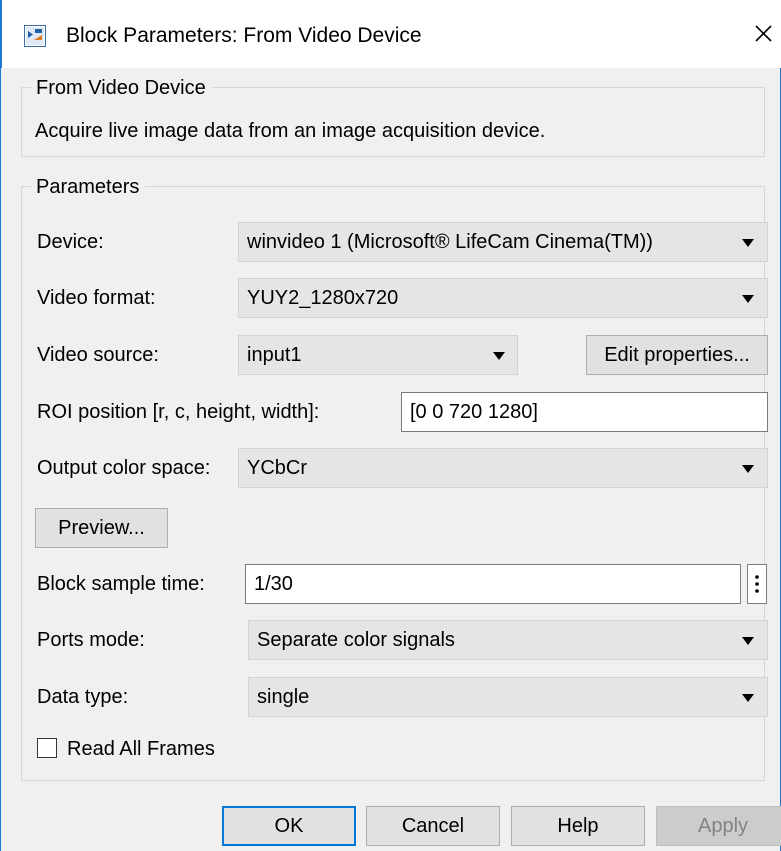  What do you see at coordinates (378, 355) in the screenshot?
I see `video-source-dropdown: input1` at bounding box center [378, 355].